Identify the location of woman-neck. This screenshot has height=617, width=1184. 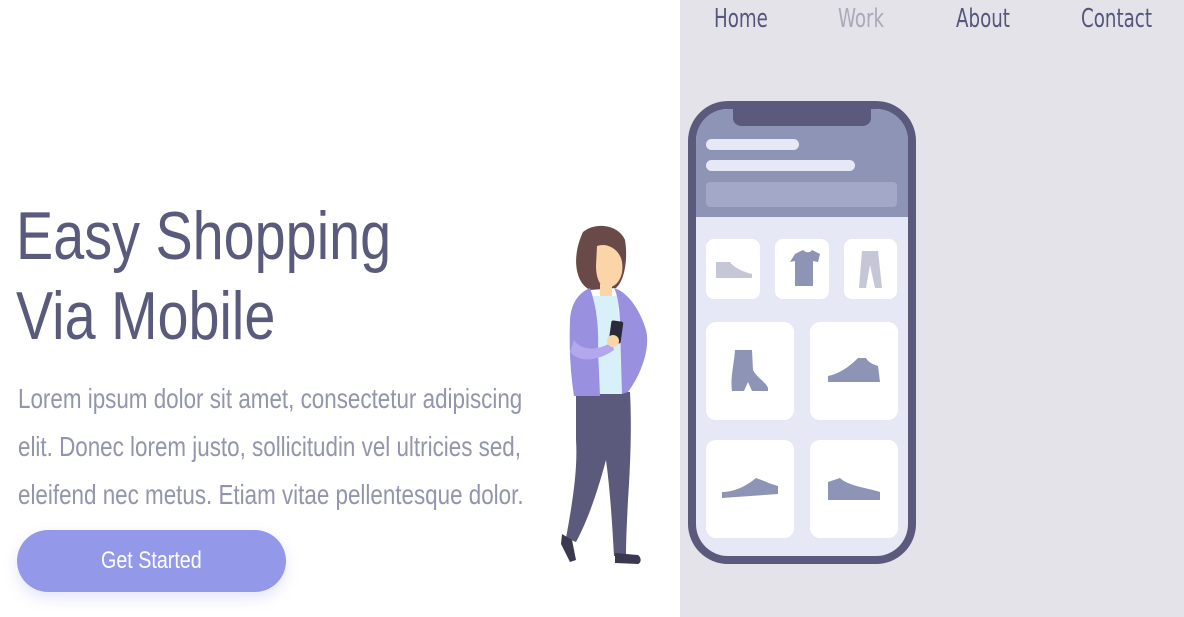
(606, 290).